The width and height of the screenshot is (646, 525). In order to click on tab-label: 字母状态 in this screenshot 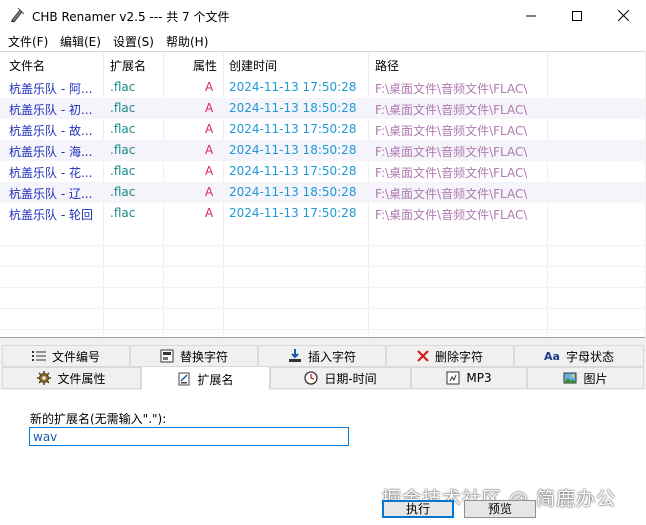, I will do `click(589, 356)`.